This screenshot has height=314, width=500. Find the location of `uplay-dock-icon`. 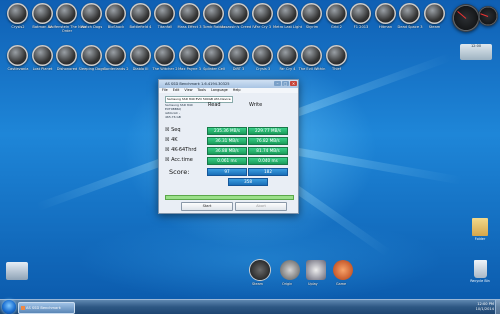

uplay-dock-icon is located at coordinates (316, 270).